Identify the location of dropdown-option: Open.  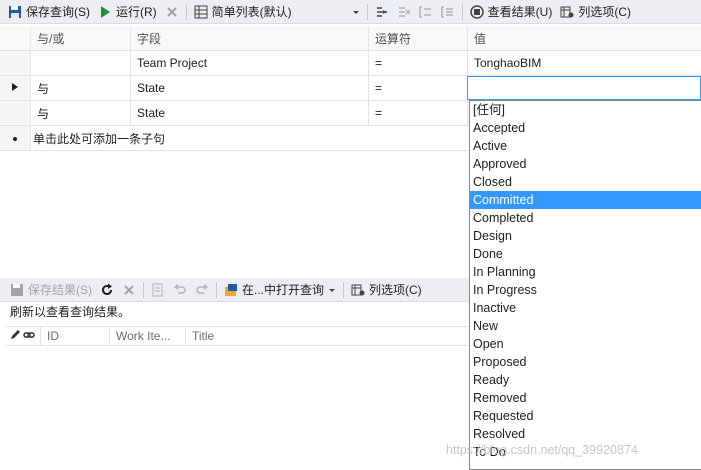
(585, 344).